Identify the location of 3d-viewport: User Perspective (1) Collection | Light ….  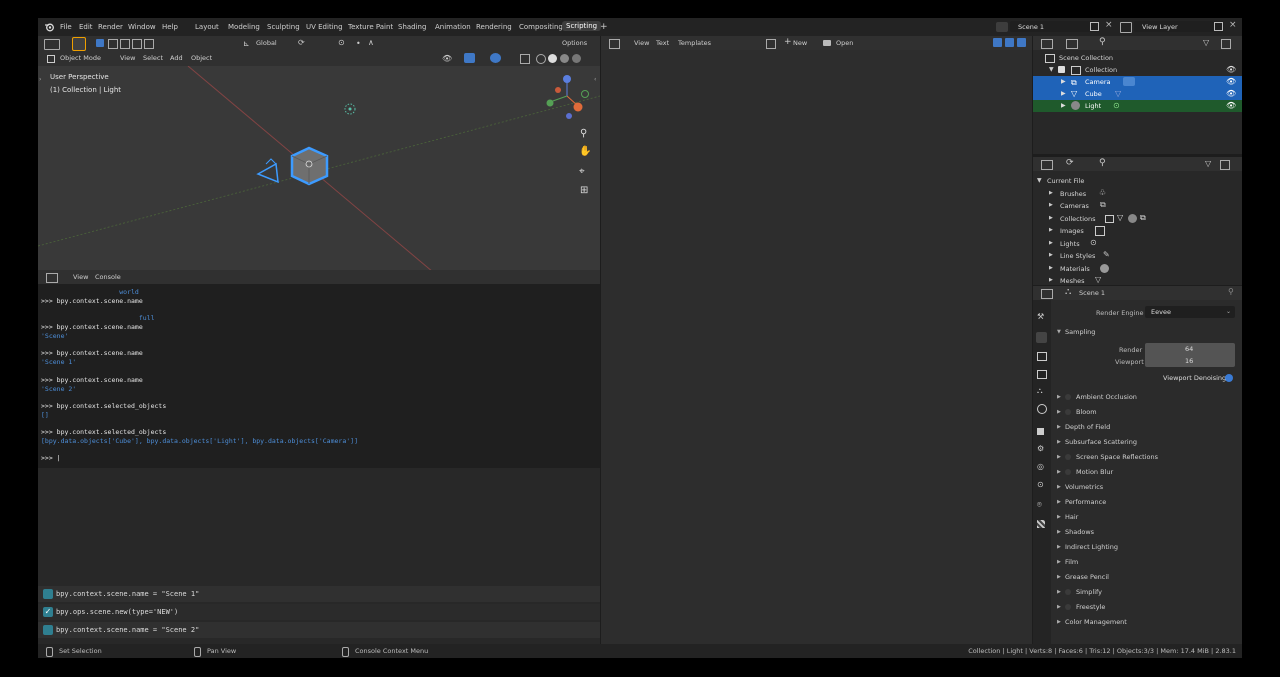
(319, 169).